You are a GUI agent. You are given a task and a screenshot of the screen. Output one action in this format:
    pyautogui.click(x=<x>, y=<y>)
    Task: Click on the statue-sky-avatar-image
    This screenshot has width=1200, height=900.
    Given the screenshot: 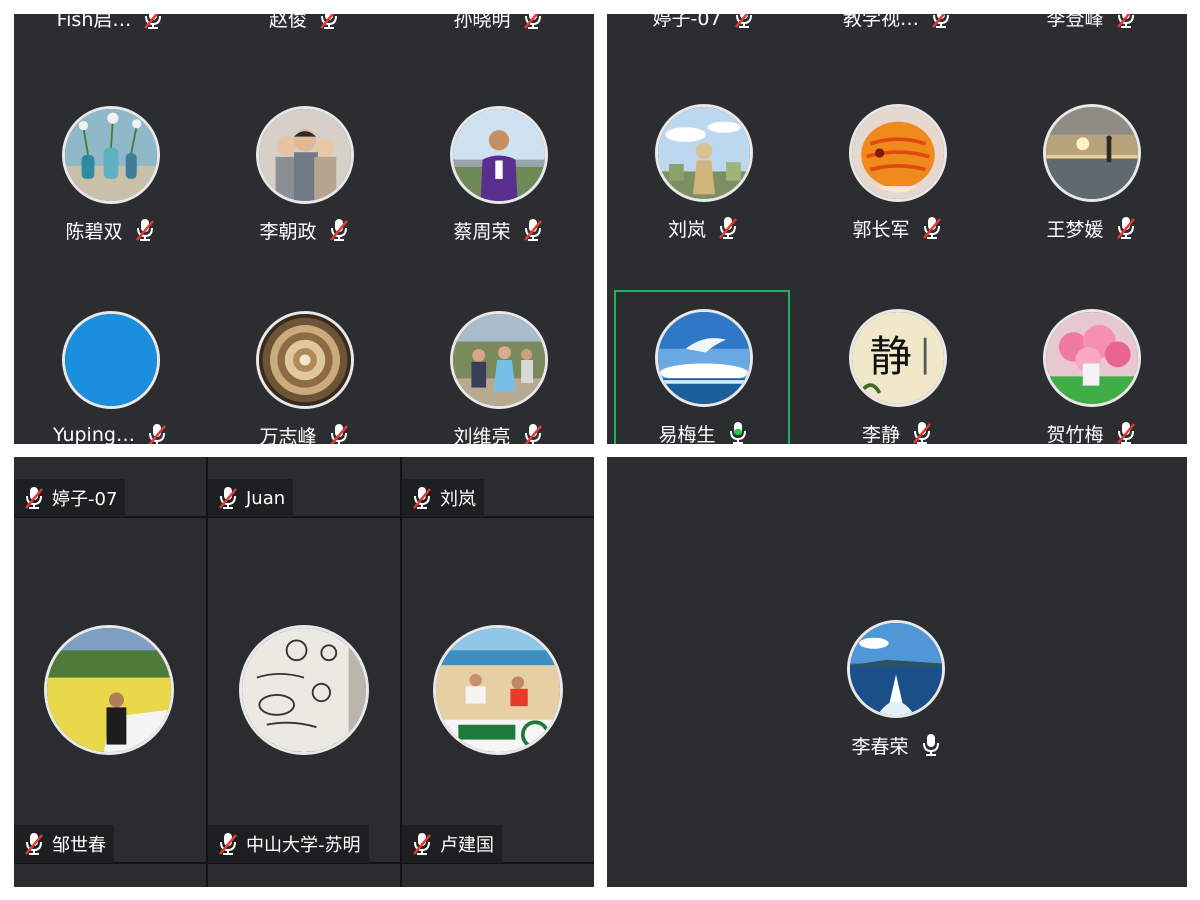 What is the action you would take?
    pyautogui.click(x=704, y=153)
    